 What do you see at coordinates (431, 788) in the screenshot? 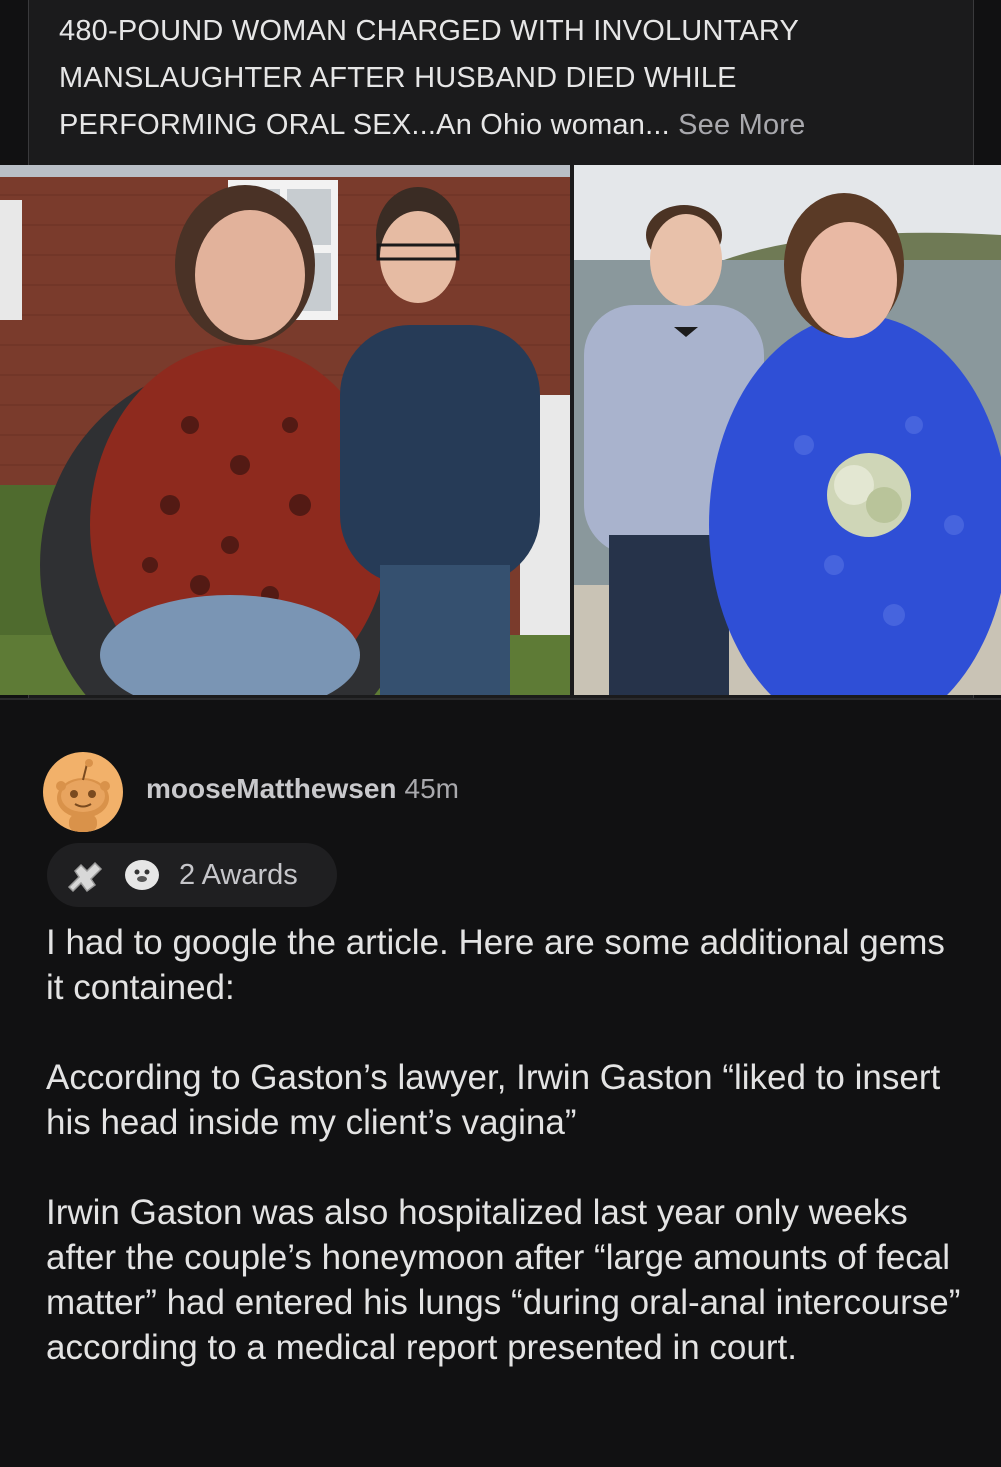
I see `timestamp: 45m` at bounding box center [431, 788].